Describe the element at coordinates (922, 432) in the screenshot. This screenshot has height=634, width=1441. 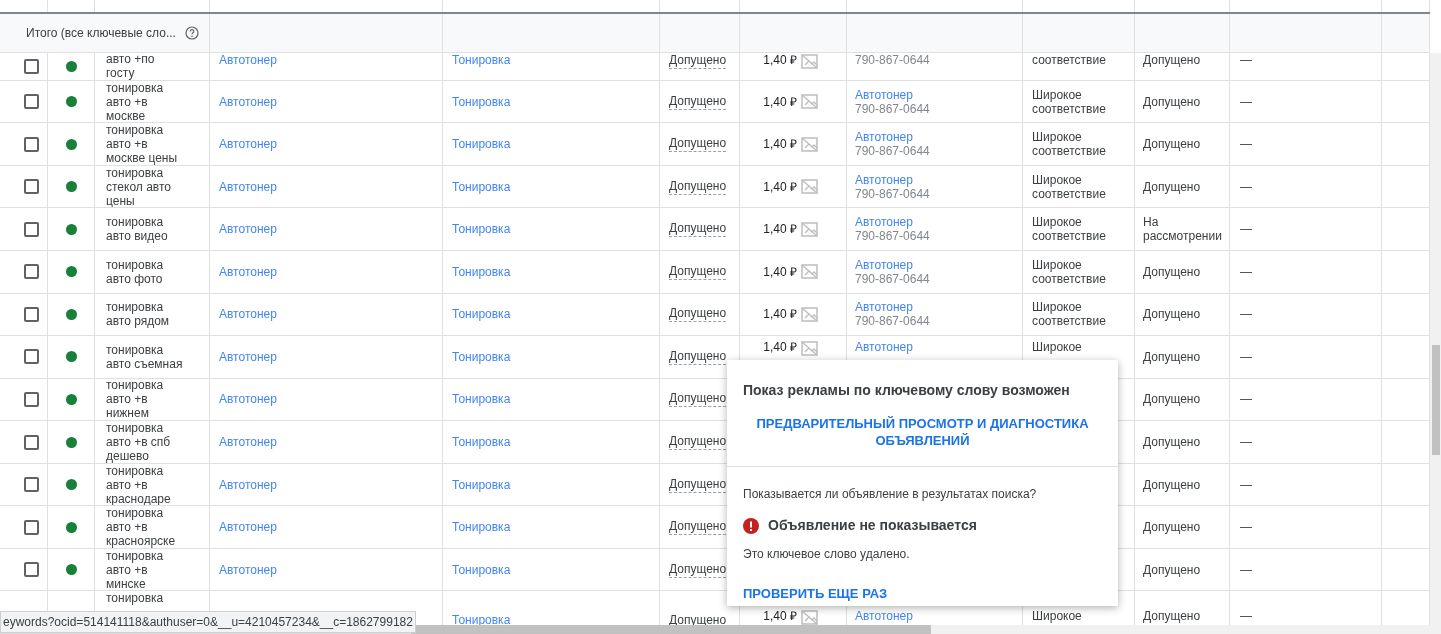
I see `ad-preview-link: ПРЕДВАРИТЕЛЬНЫЙ ПРОСМОТР И ДИАГНОСТИКА ОБЪЯВЛЕНИЙ` at that location.